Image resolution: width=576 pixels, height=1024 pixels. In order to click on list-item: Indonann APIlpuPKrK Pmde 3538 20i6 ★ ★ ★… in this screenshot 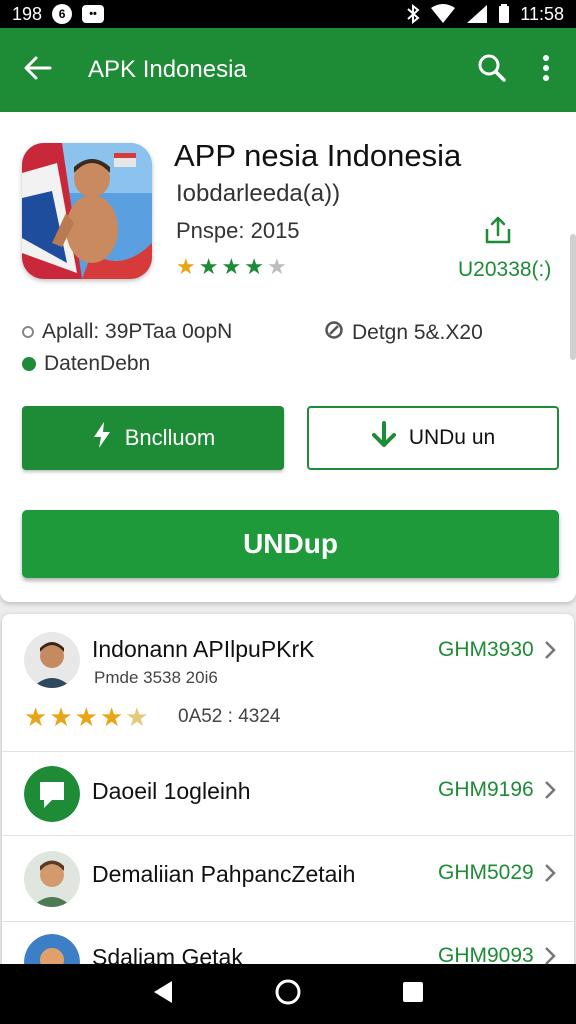, I will do `click(288, 683)`.